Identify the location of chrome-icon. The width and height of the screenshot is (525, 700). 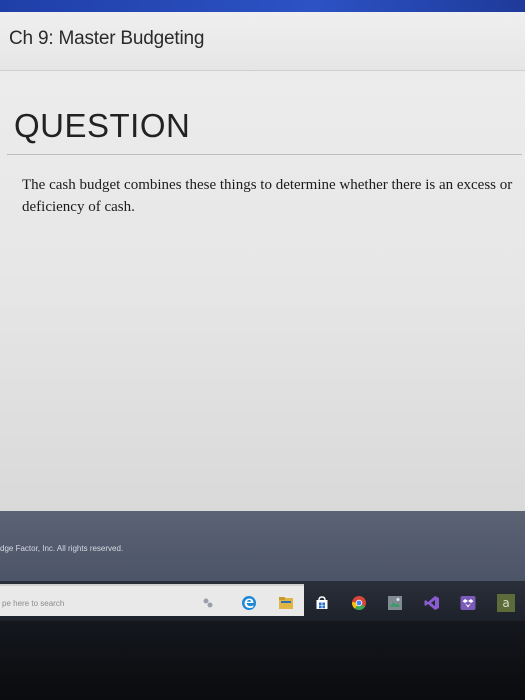
(359, 603).